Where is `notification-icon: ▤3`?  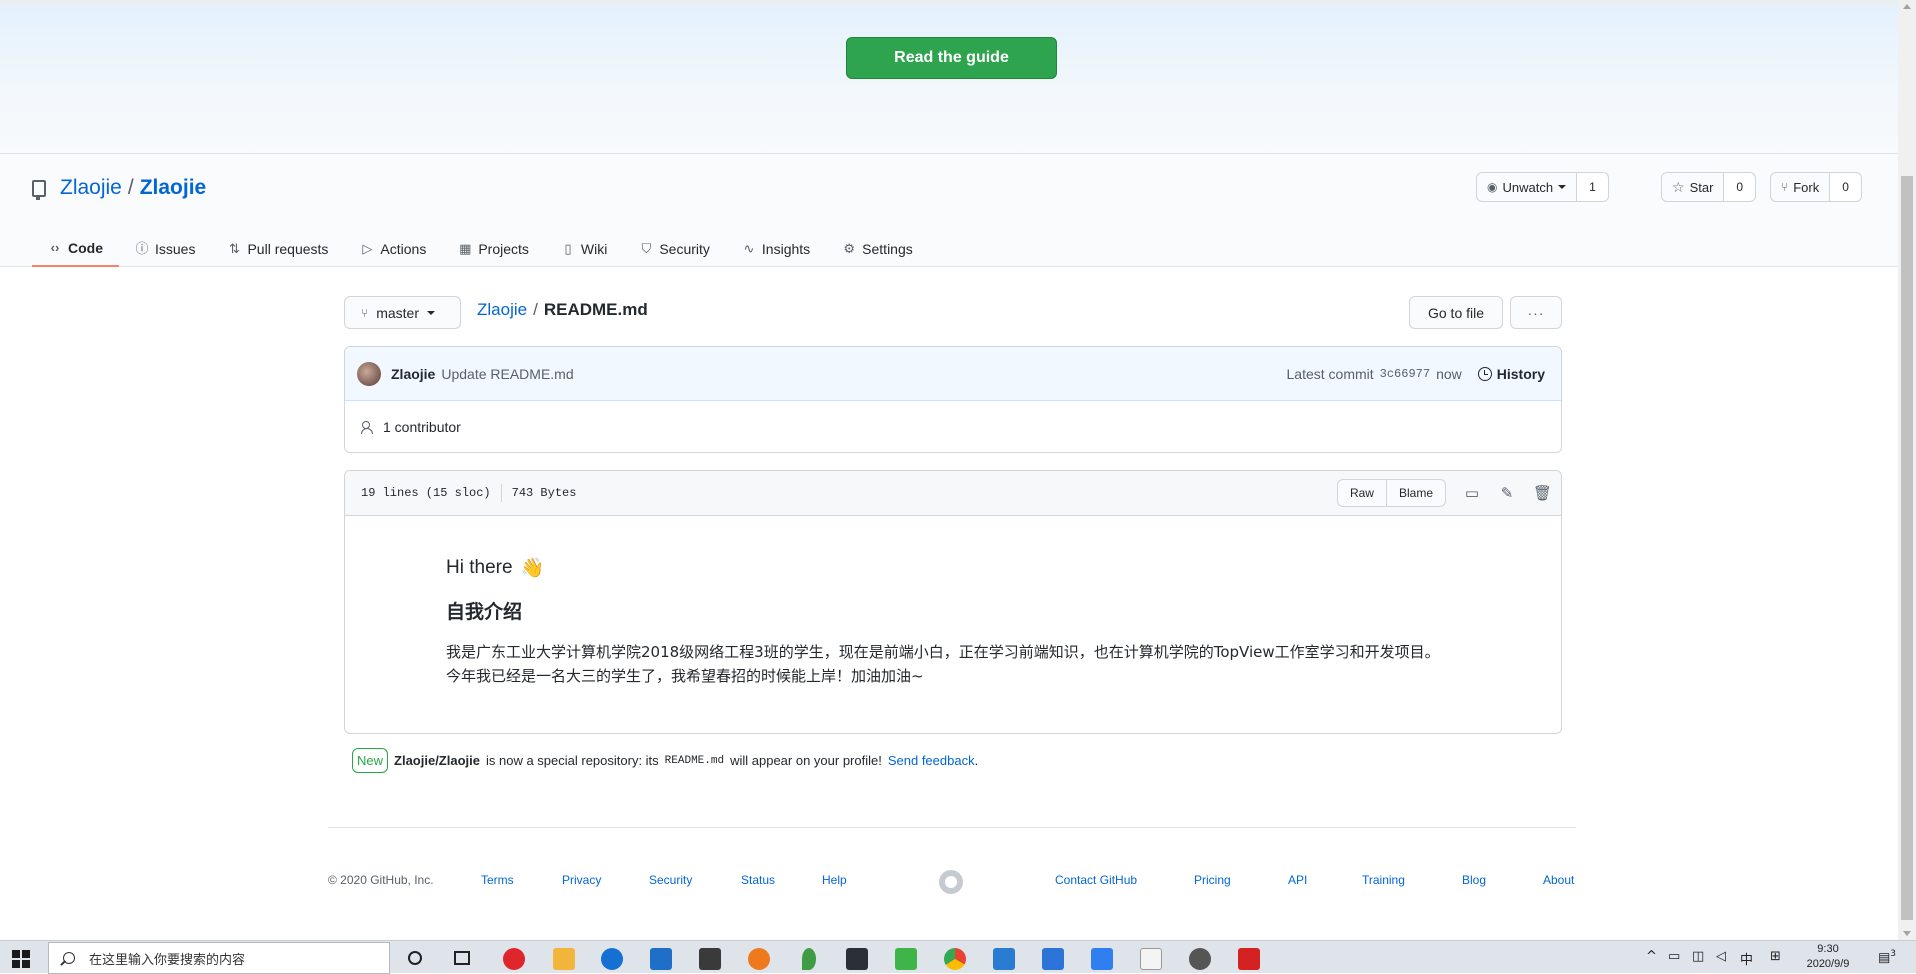
notification-icon: ▤3 is located at coordinates (1887, 957).